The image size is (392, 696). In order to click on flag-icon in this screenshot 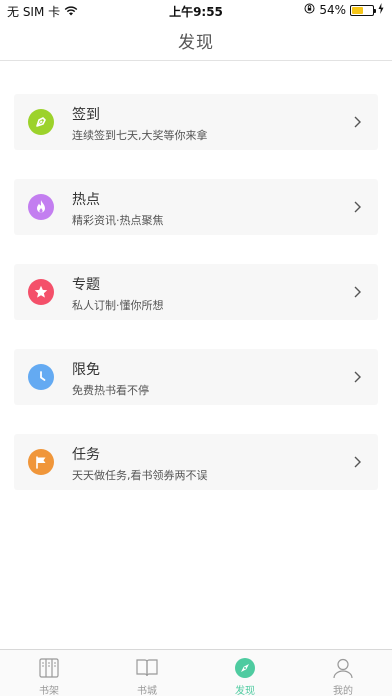, I will do `click(41, 462)`.